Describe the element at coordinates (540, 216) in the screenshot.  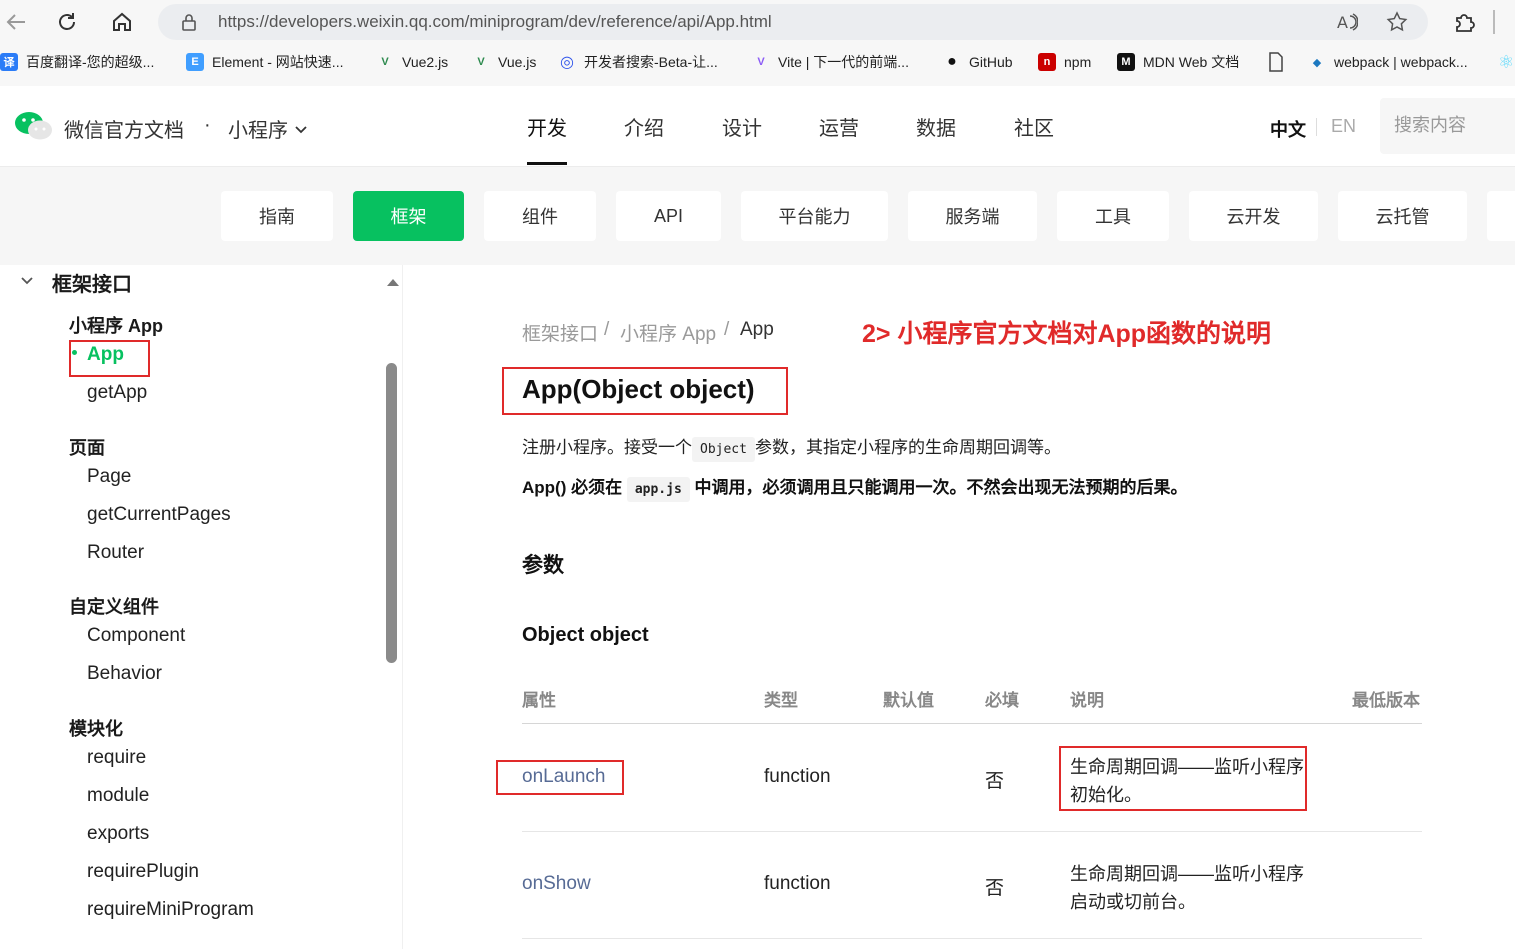
I see `category-components: 组件` at that location.